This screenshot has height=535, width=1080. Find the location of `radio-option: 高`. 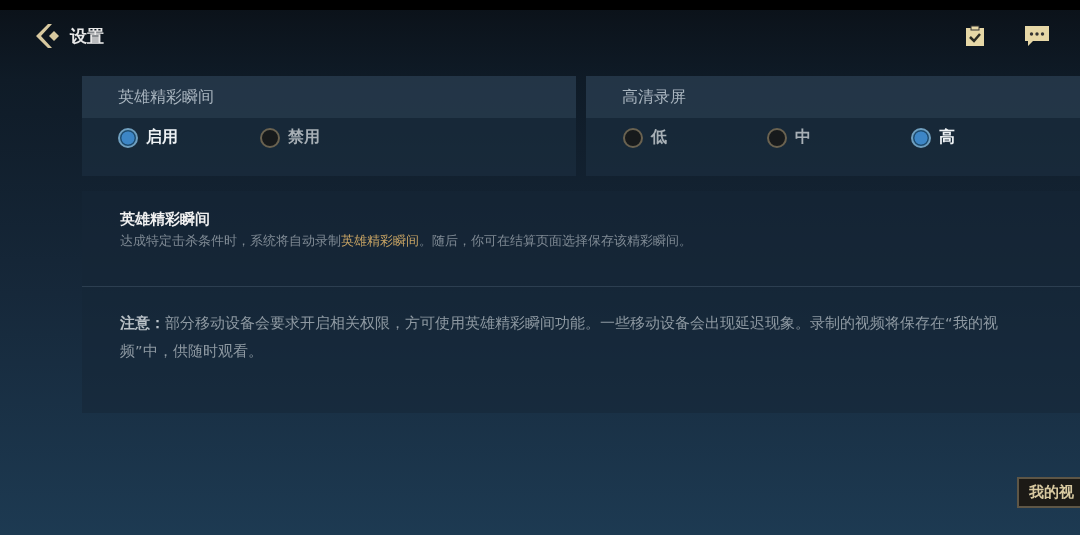

radio-option: 高 is located at coordinates (983, 137).